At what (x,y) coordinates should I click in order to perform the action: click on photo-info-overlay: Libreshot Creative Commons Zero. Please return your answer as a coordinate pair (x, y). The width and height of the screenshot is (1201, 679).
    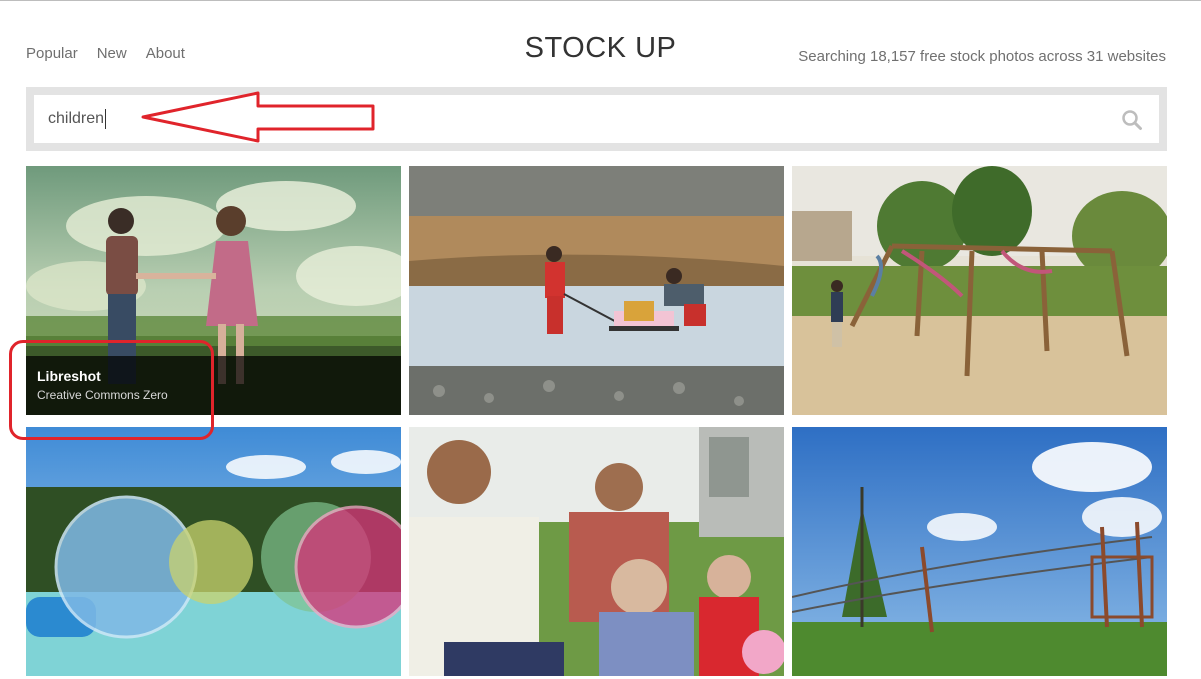
    Looking at the image, I should click on (213, 385).